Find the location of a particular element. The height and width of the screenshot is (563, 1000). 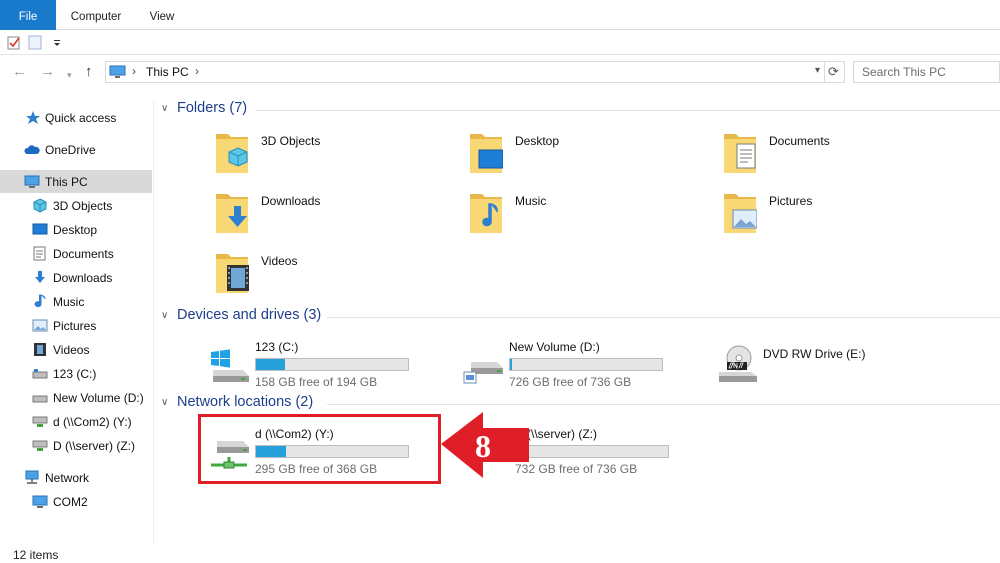

ribbon-tabs: File Computer View is located at coordinates (500, 15).